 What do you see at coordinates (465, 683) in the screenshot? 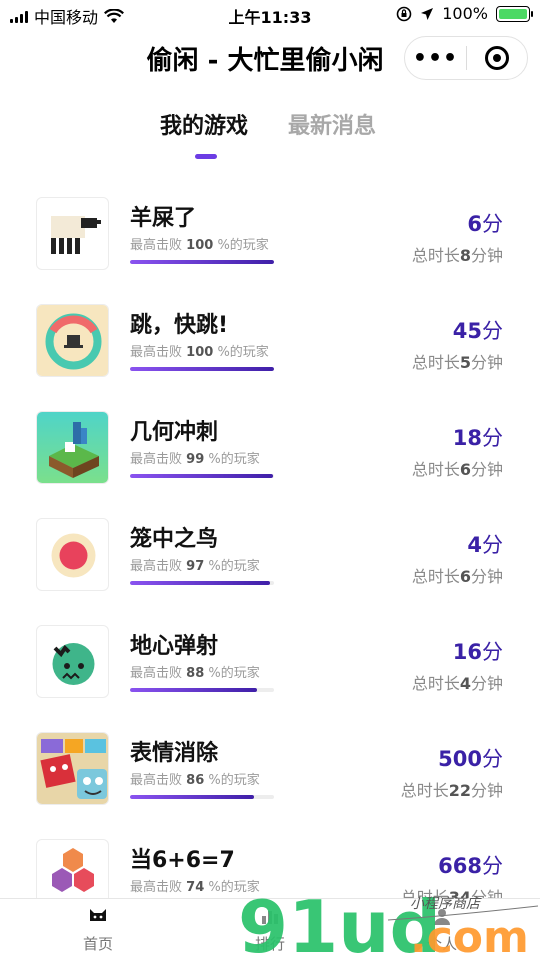
I see `time-value: 4` at bounding box center [465, 683].